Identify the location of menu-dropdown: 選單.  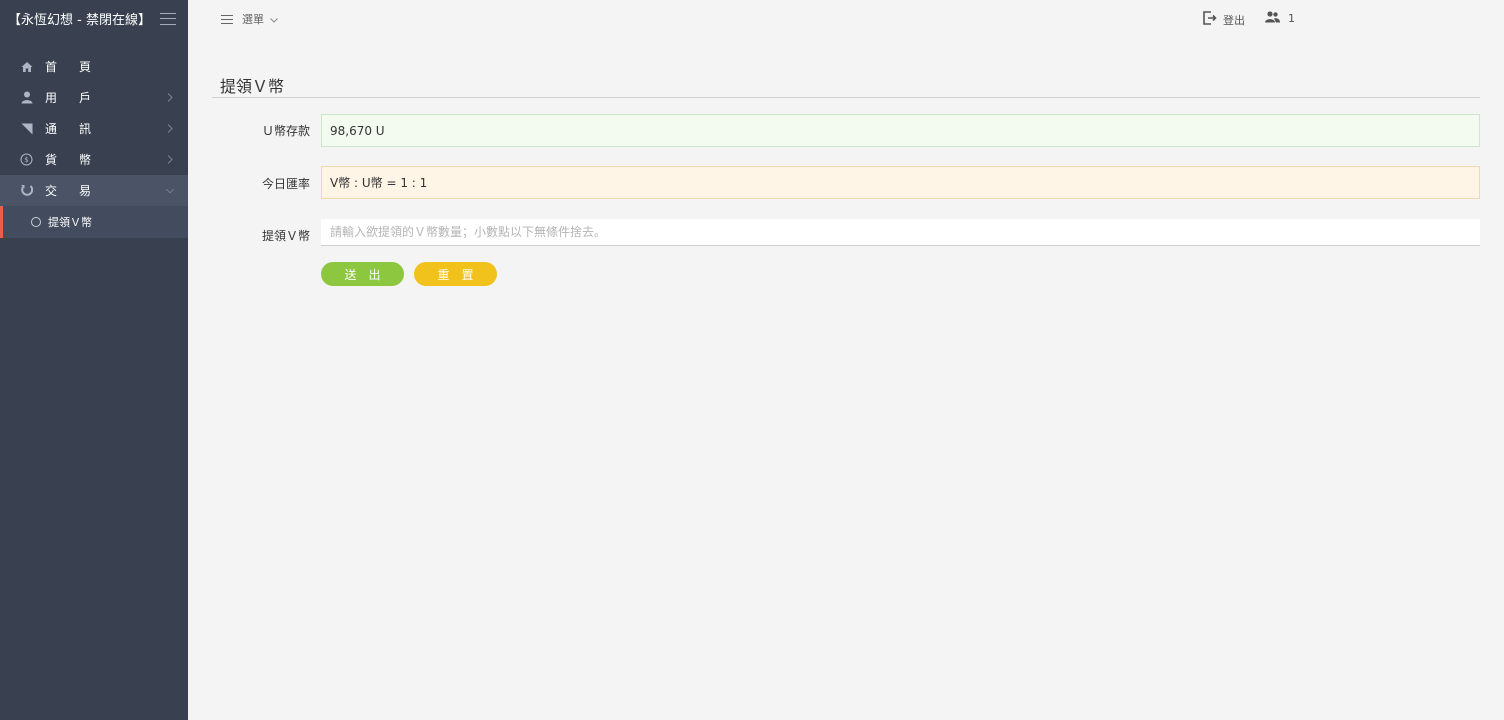
(249, 19).